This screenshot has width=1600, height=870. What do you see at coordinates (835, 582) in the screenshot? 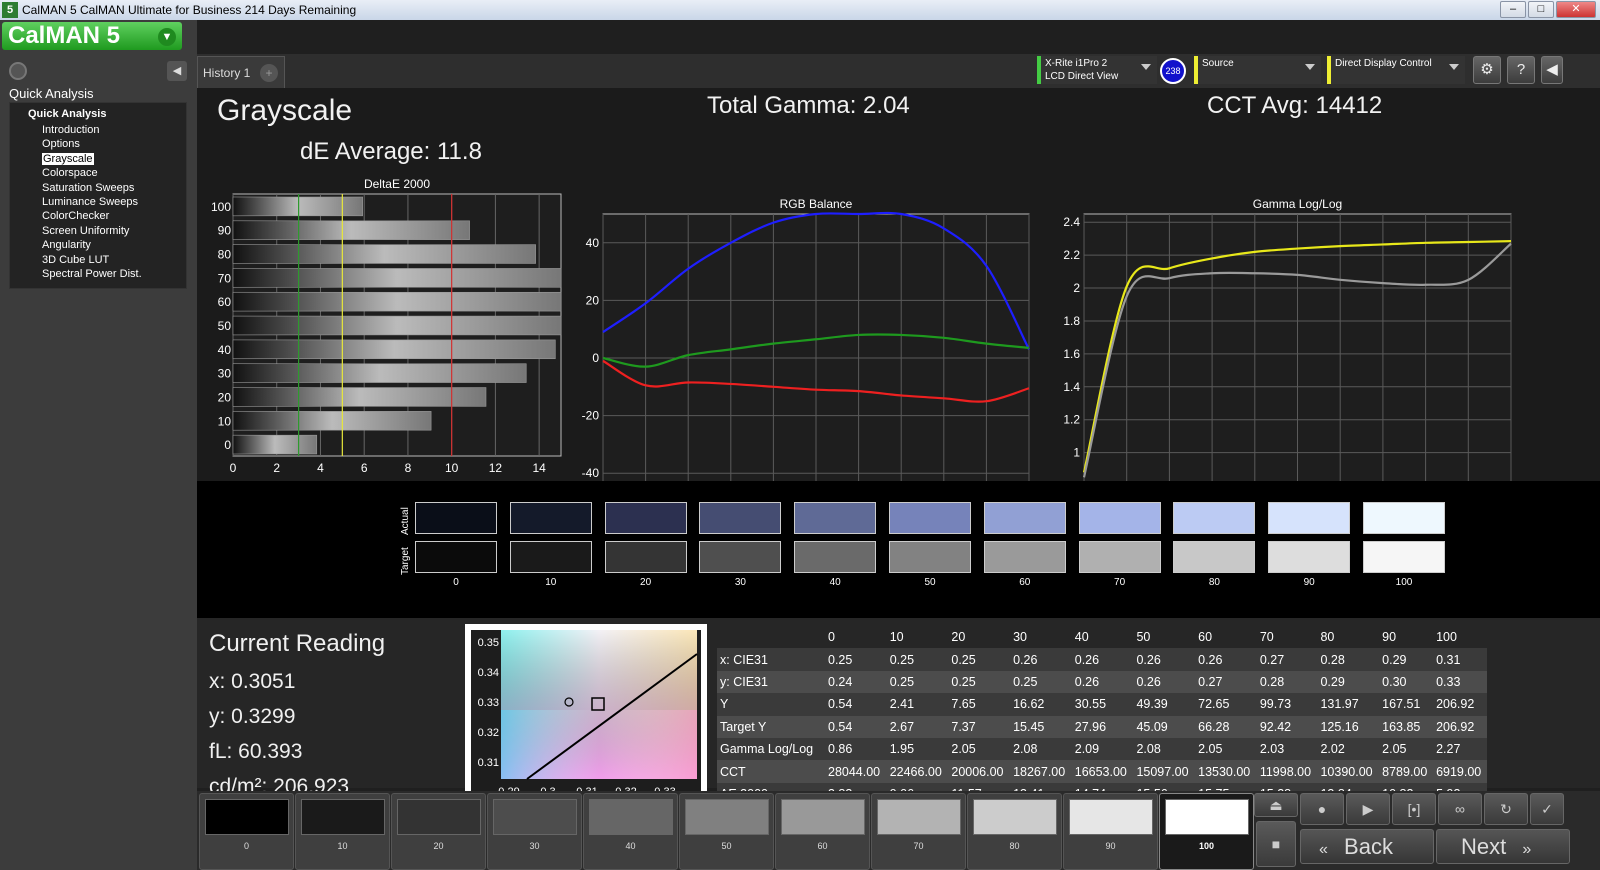
I see `swatch-level-label: 40` at bounding box center [835, 582].